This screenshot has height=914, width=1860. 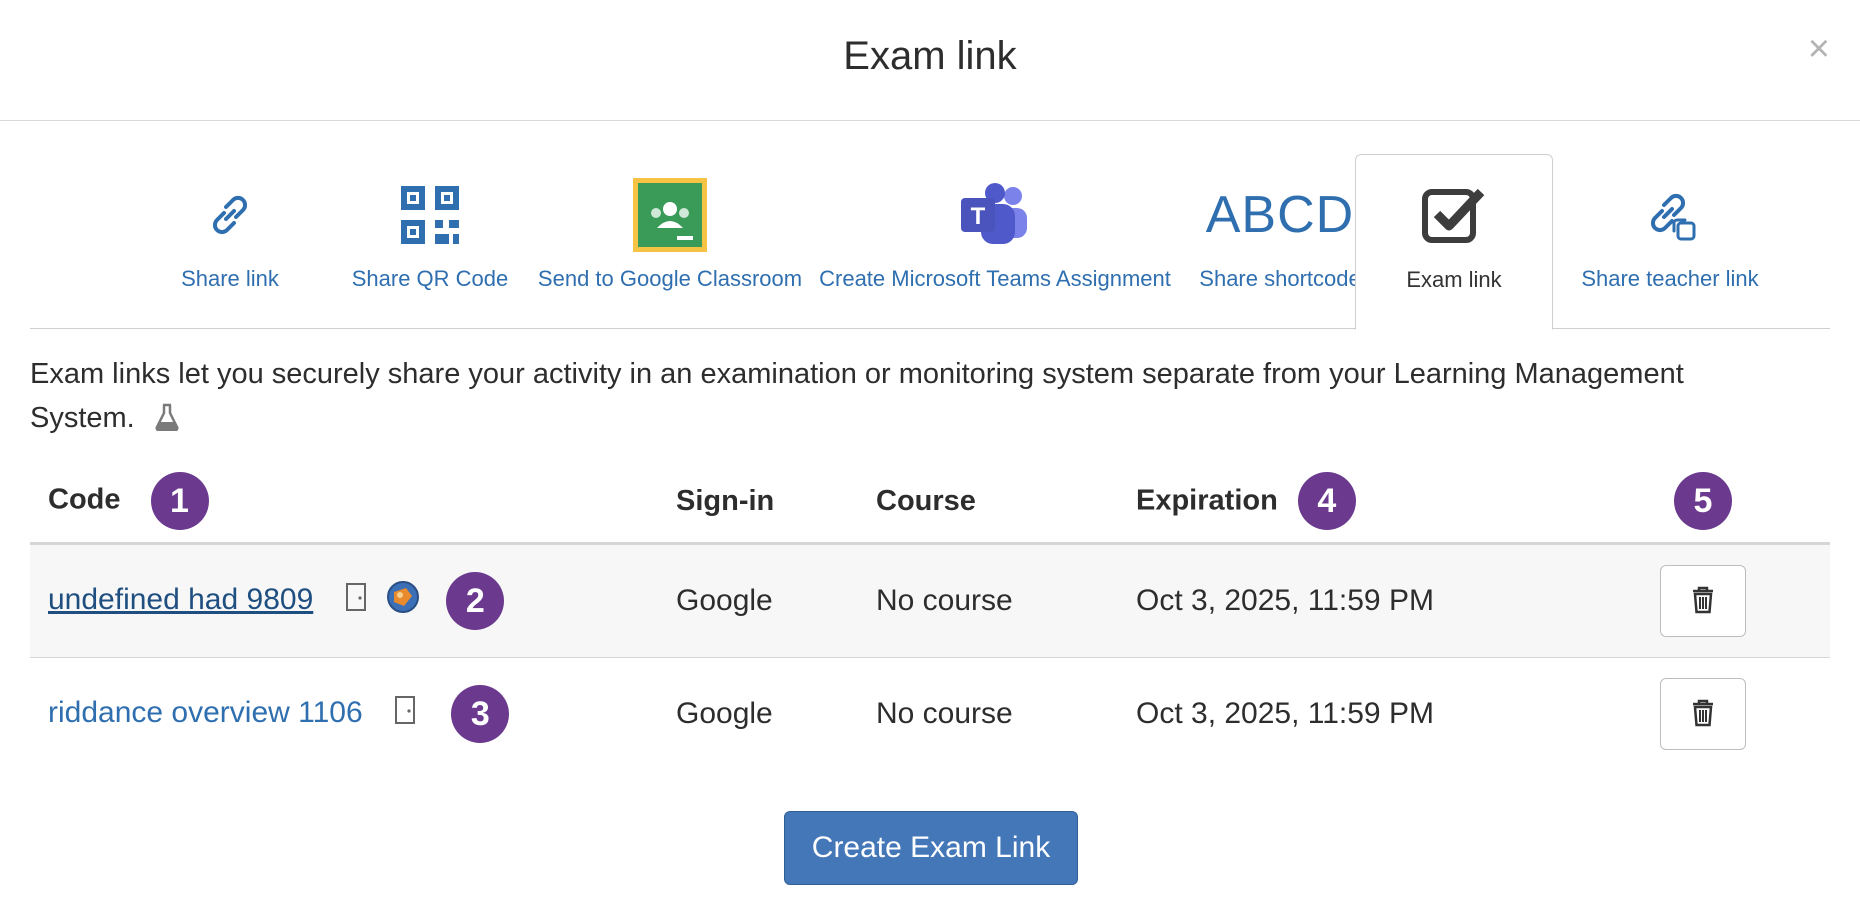 What do you see at coordinates (430, 278) in the screenshot?
I see `tab-label: Share QR Code` at bounding box center [430, 278].